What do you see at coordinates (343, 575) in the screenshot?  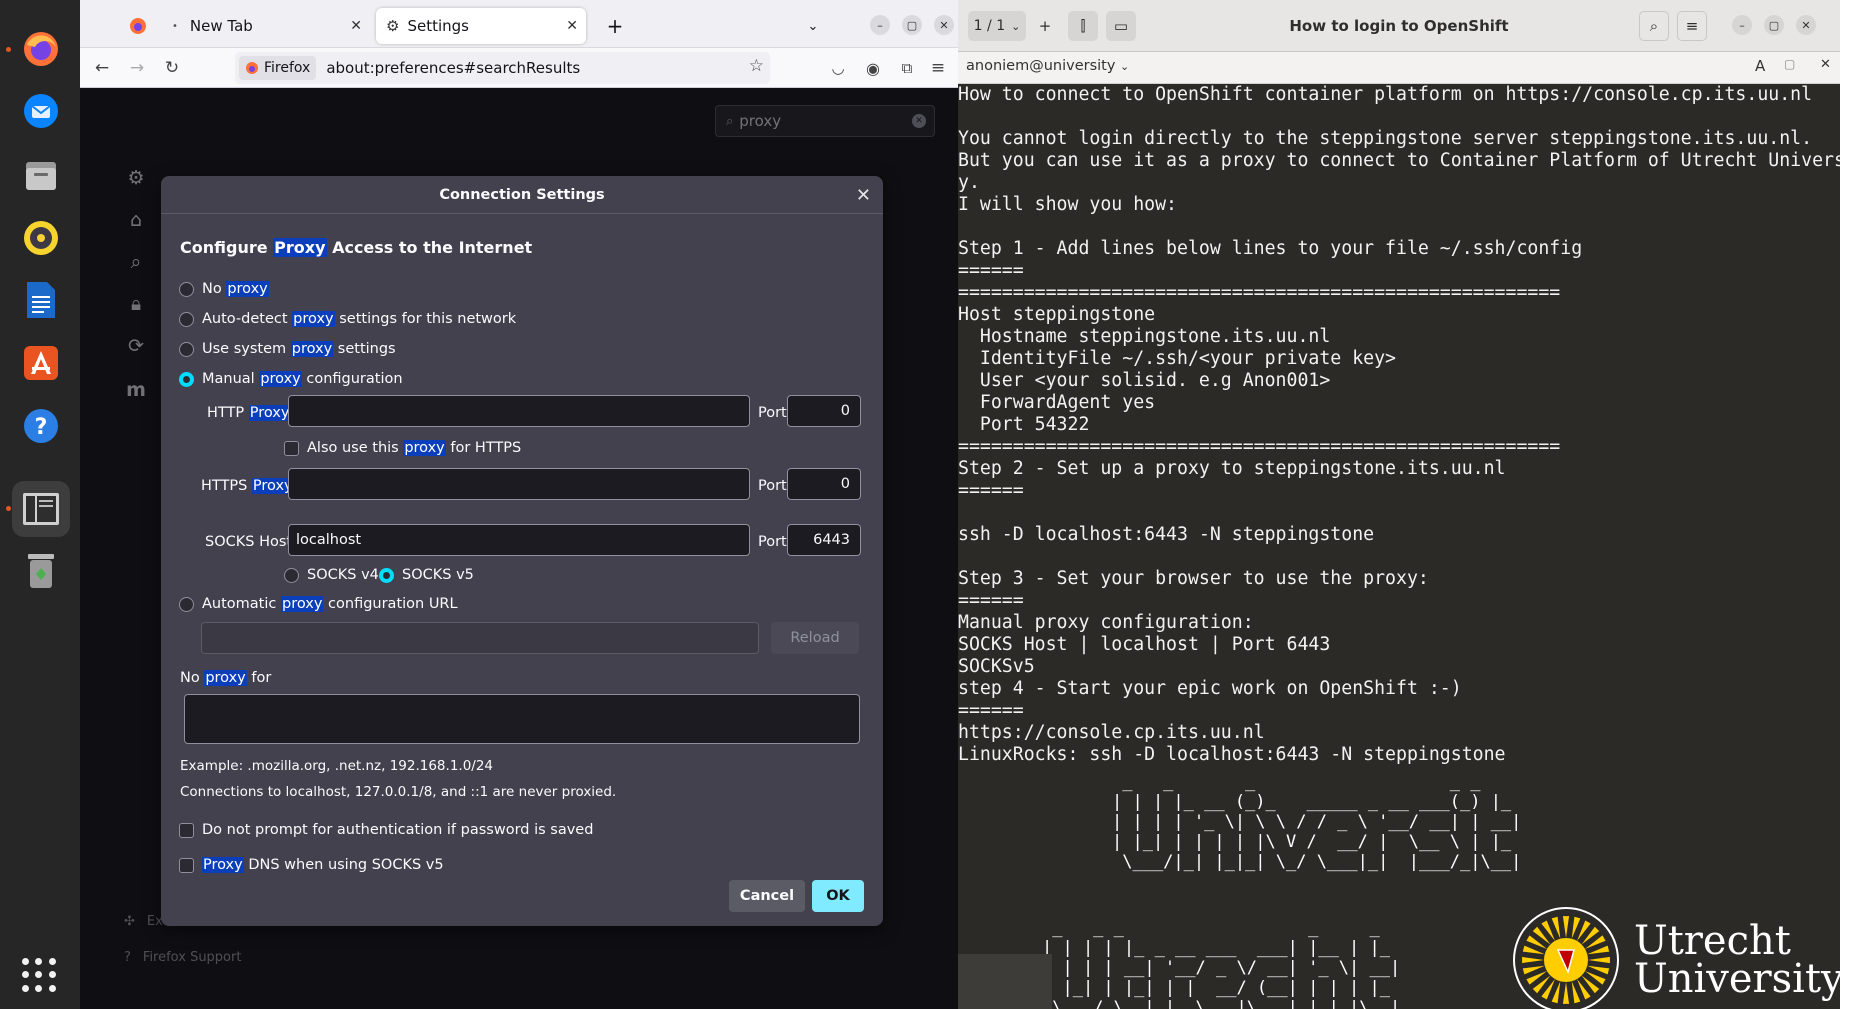 I see `socks-v4-label: SOCKS v4` at bounding box center [343, 575].